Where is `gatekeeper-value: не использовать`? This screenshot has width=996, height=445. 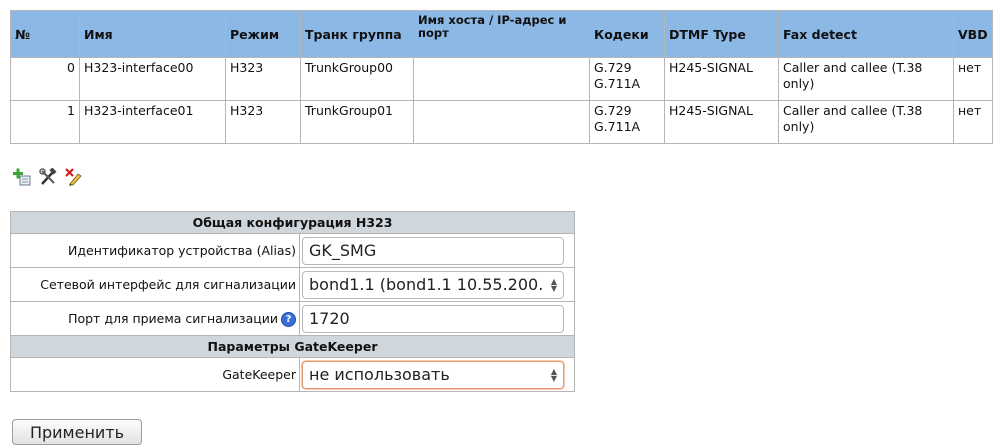
gatekeeper-value: не использовать is located at coordinates (379, 374).